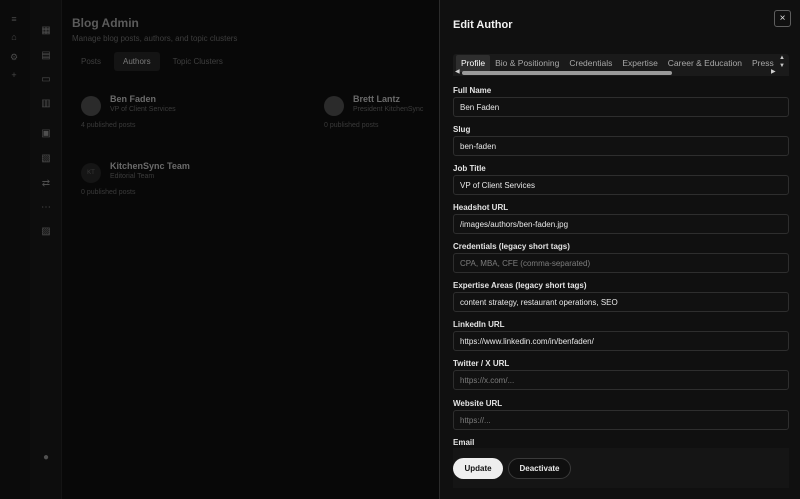  Describe the element at coordinates (567, 73) in the screenshot. I see `scrollbar-thumb` at that location.